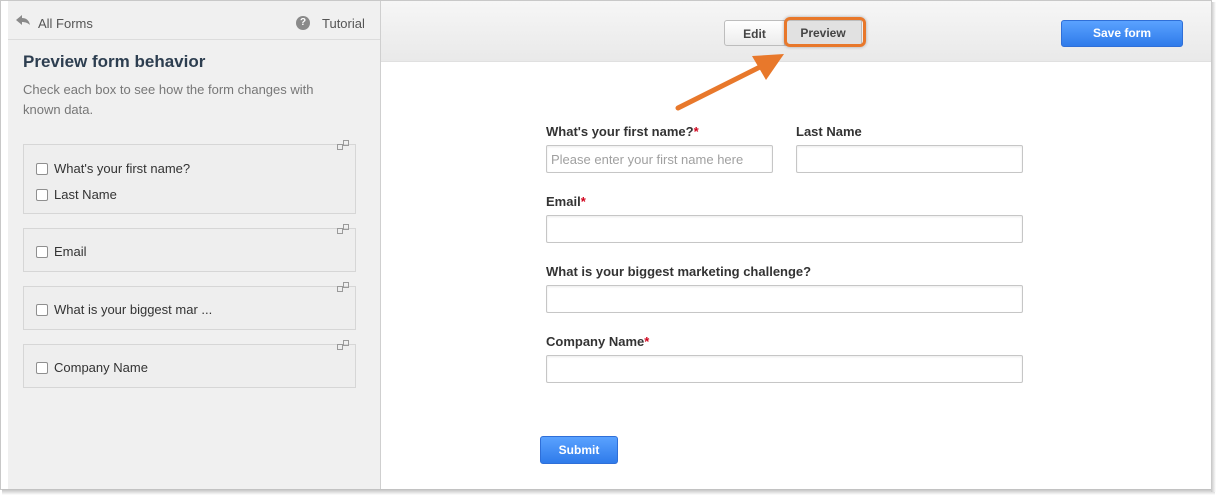 Image resolution: width=1219 pixels, height=498 pixels. What do you see at coordinates (909, 159) in the screenshot?
I see `last-name-input` at bounding box center [909, 159].